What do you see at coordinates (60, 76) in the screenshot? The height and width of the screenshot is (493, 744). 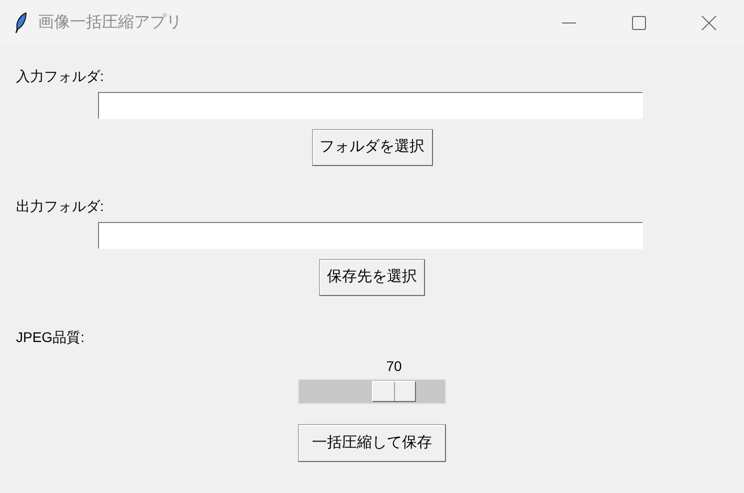 I see `field-label: 入力フォルダ:` at bounding box center [60, 76].